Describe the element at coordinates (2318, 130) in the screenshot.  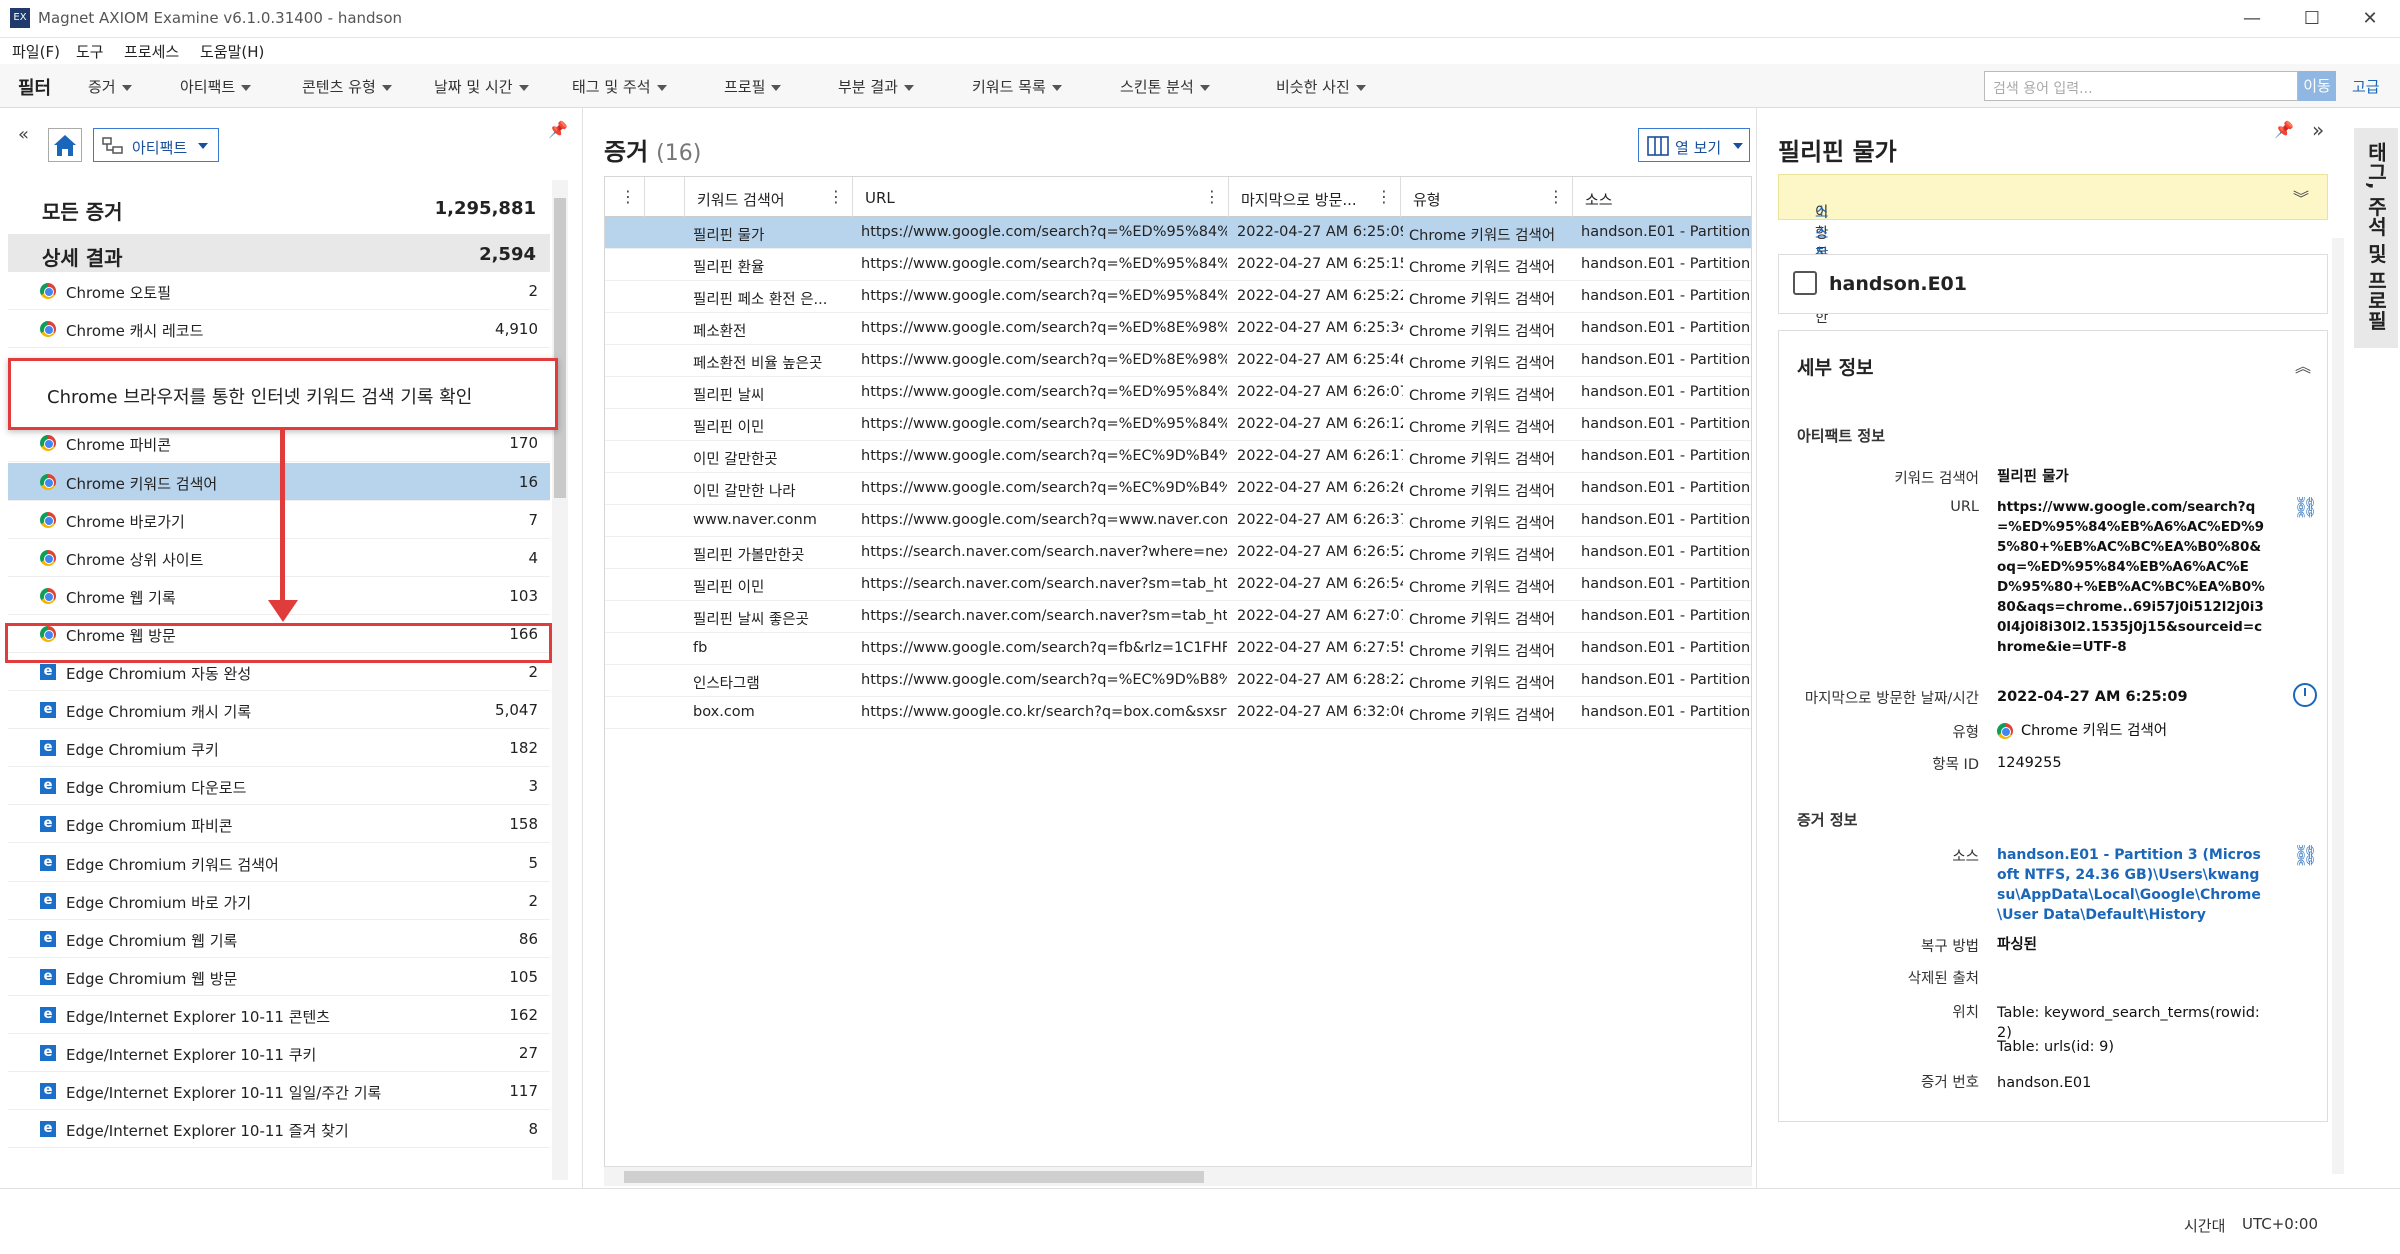
I see `expand-right-icon: »` at that location.